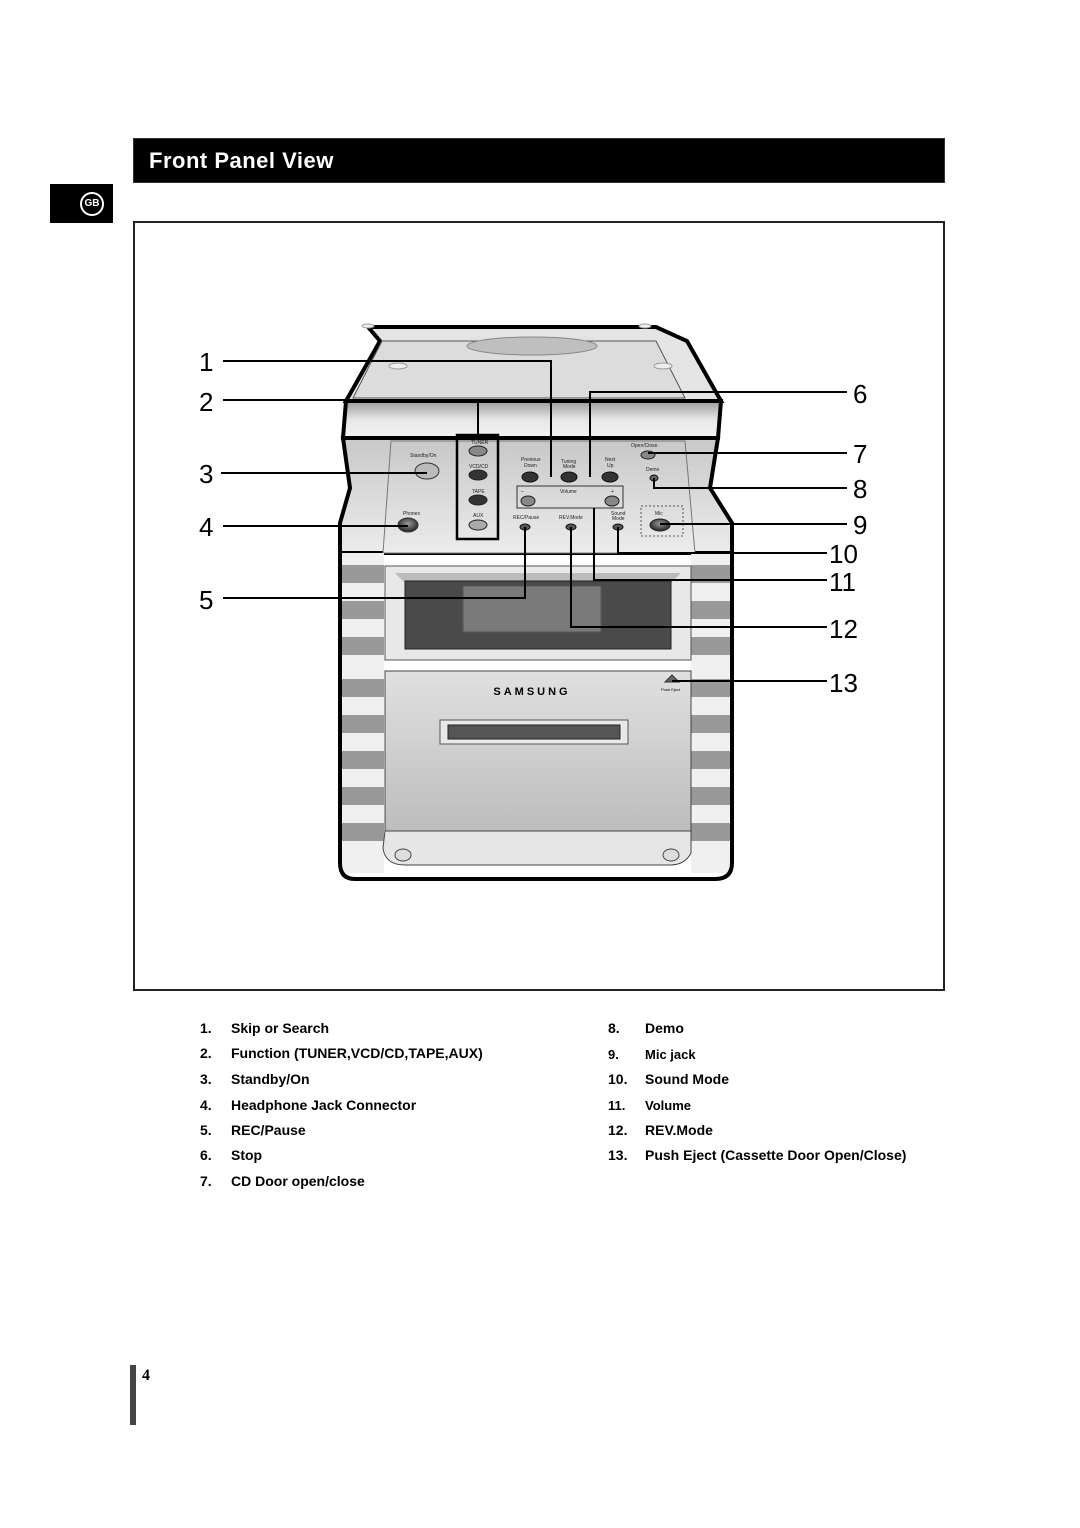 This screenshot has height=1528, width=1080. I want to click on vcdcd-label: VCD/CD, so click(479, 467).